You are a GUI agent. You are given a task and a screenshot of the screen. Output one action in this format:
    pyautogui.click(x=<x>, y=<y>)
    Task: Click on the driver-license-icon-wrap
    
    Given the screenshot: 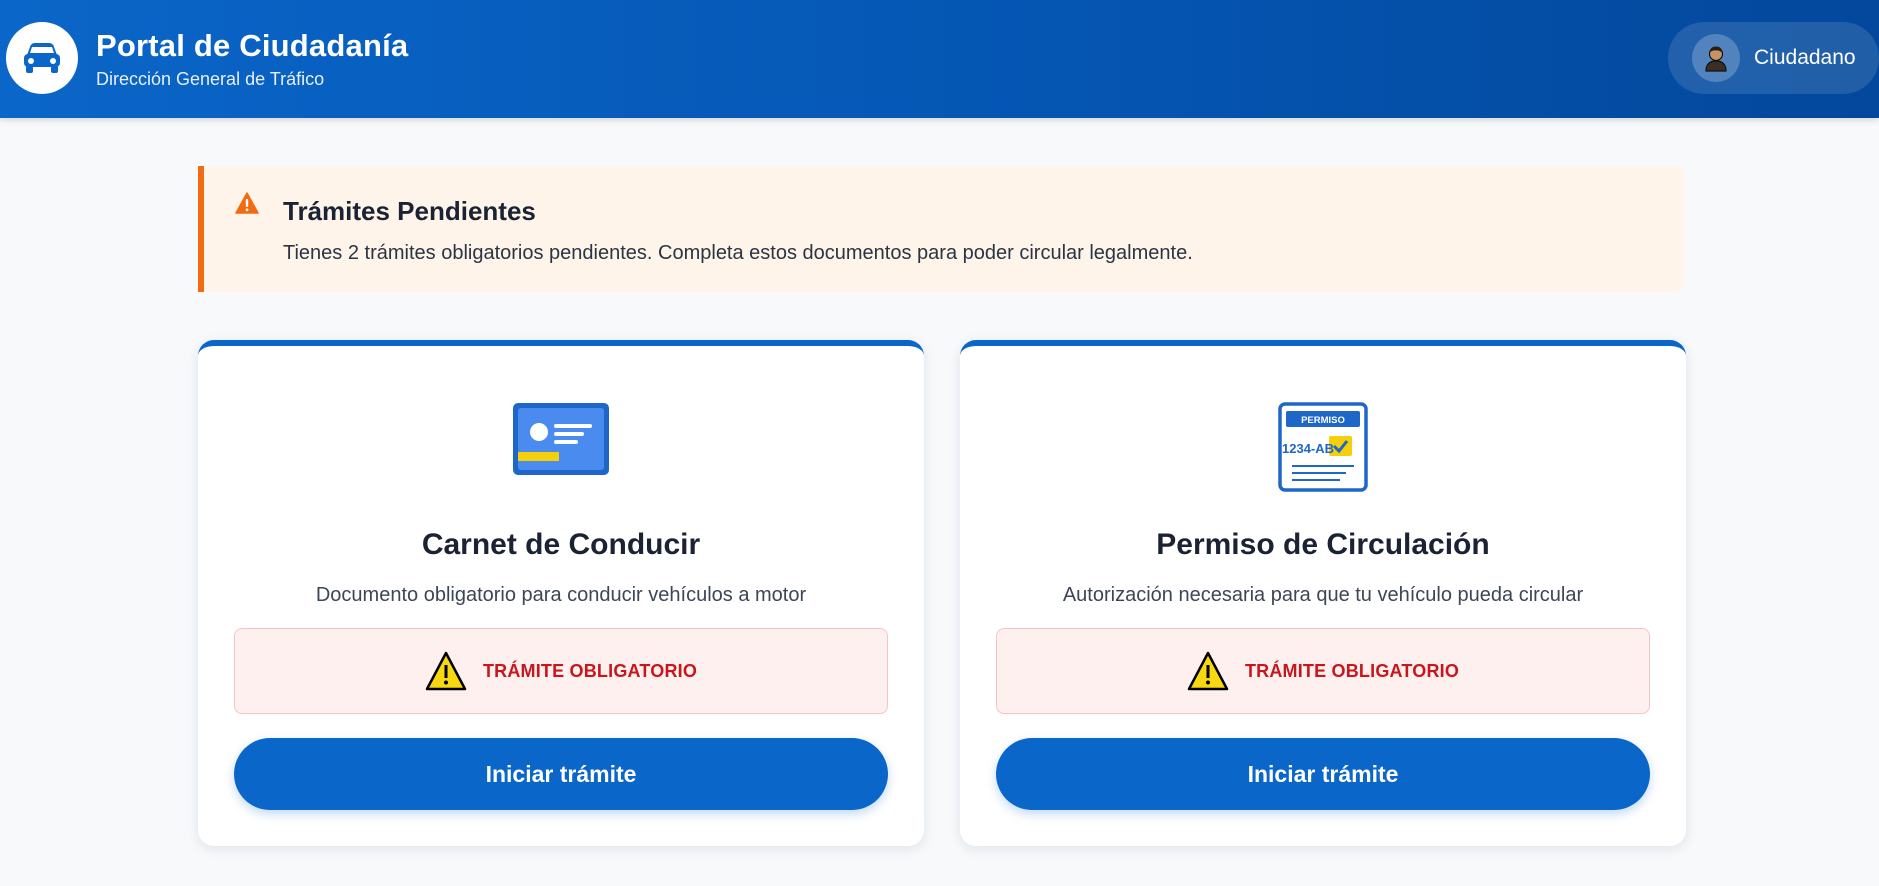 What is the action you would take?
    pyautogui.click(x=561, y=441)
    